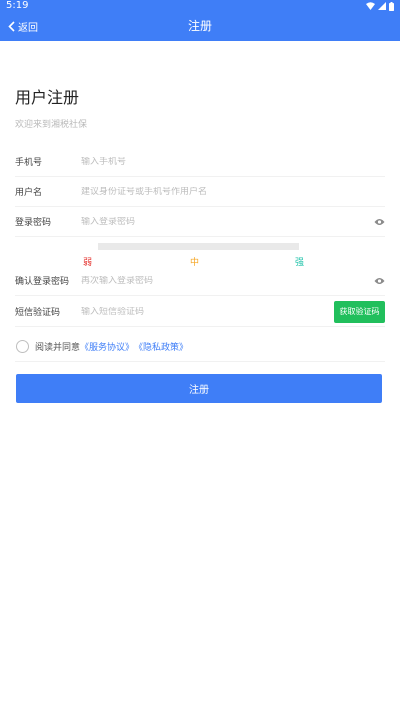 The image size is (400, 712). What do you see at coordinates (107, 346) in the screenshot?
I see `service-agreement-link: 《服务协议》` at bounding box center [107, 346].